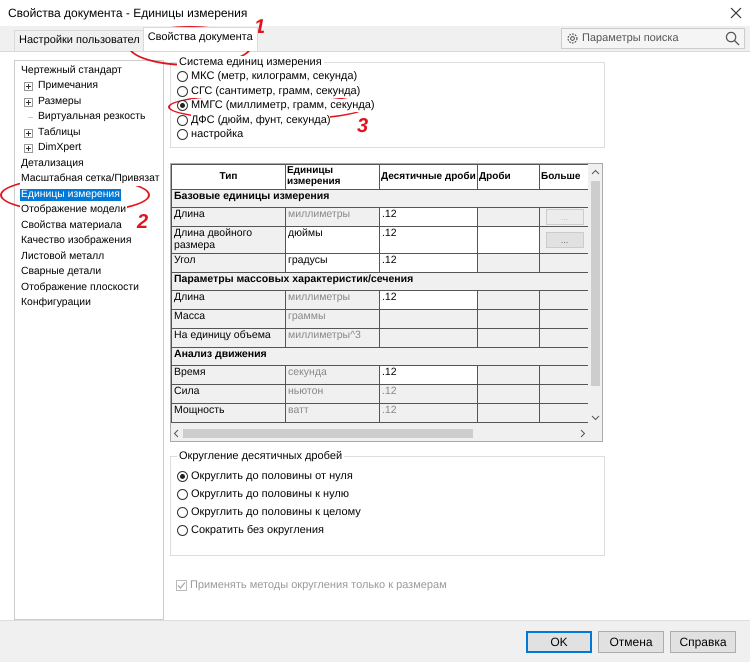 Image resolution: width=750 pixels, height=662 pixels. What do you see at coordinates (380, 356) in the screenshot?
I see `section-header: Анализ движения` at bounding box center [380, 356].